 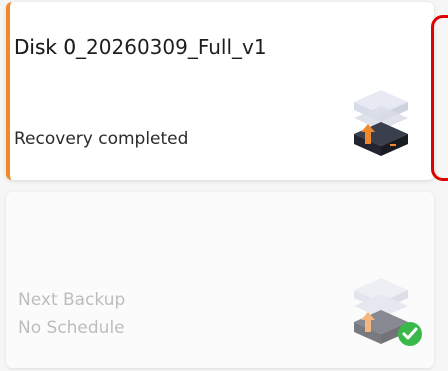 What do you see at coordinates (72, 300) in the screenshot?
I see `next-backup-label: Next Backup` at bounding box center [72, 300].